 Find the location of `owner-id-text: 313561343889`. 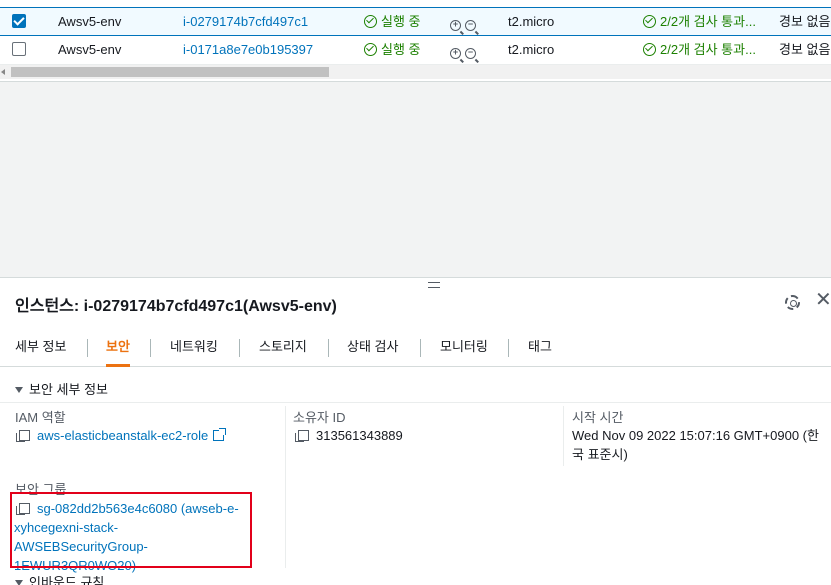

owner-id-text: 313561343889 is located at coordinates (359, 435).